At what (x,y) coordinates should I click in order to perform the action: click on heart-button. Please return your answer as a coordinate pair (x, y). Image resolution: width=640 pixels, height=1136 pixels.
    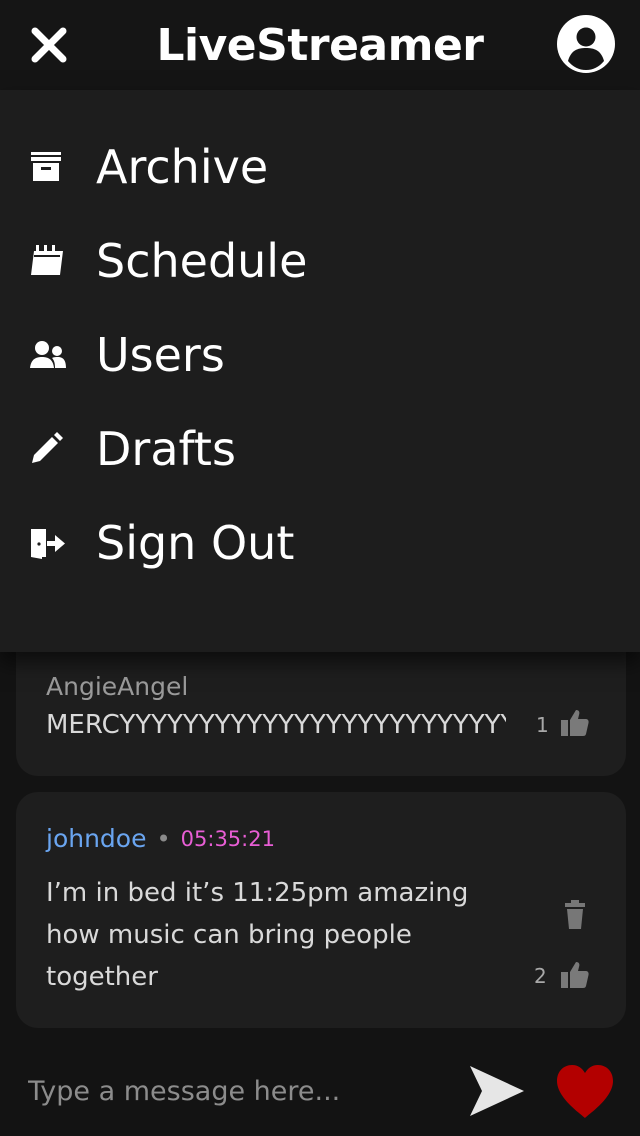
    Looking at the image, I should click on (585, 1092).